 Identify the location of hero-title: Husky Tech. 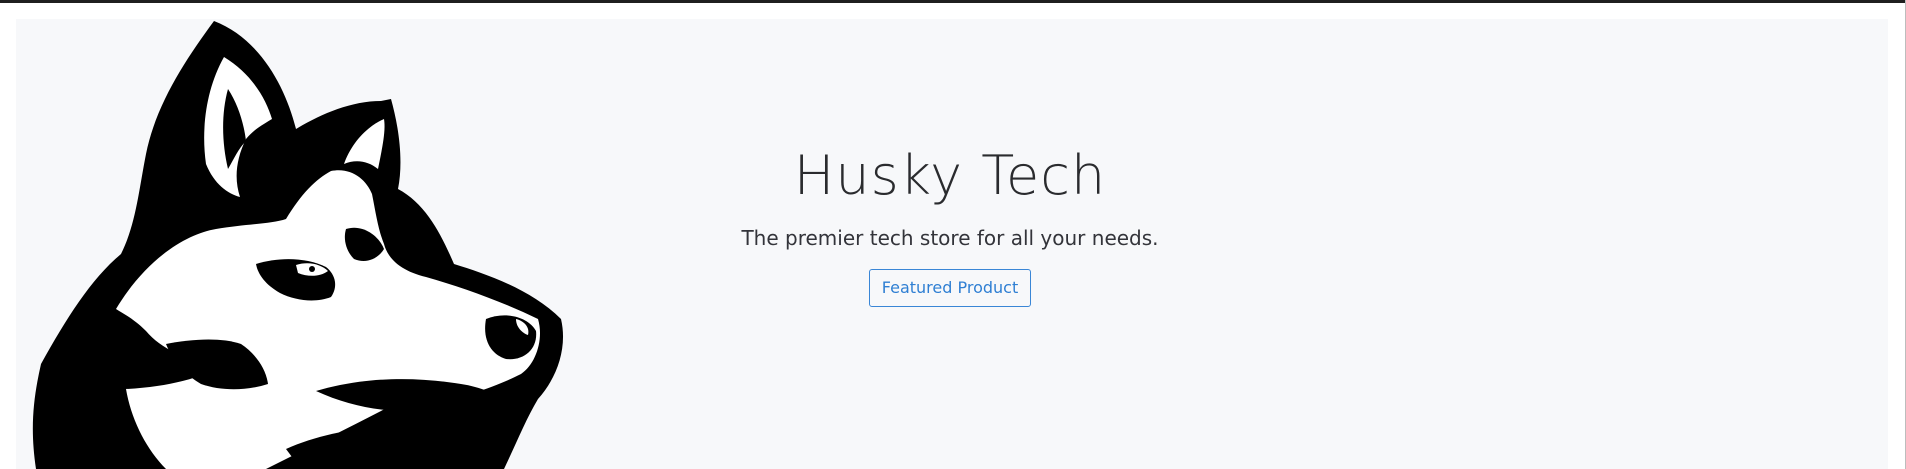
(950, 175).